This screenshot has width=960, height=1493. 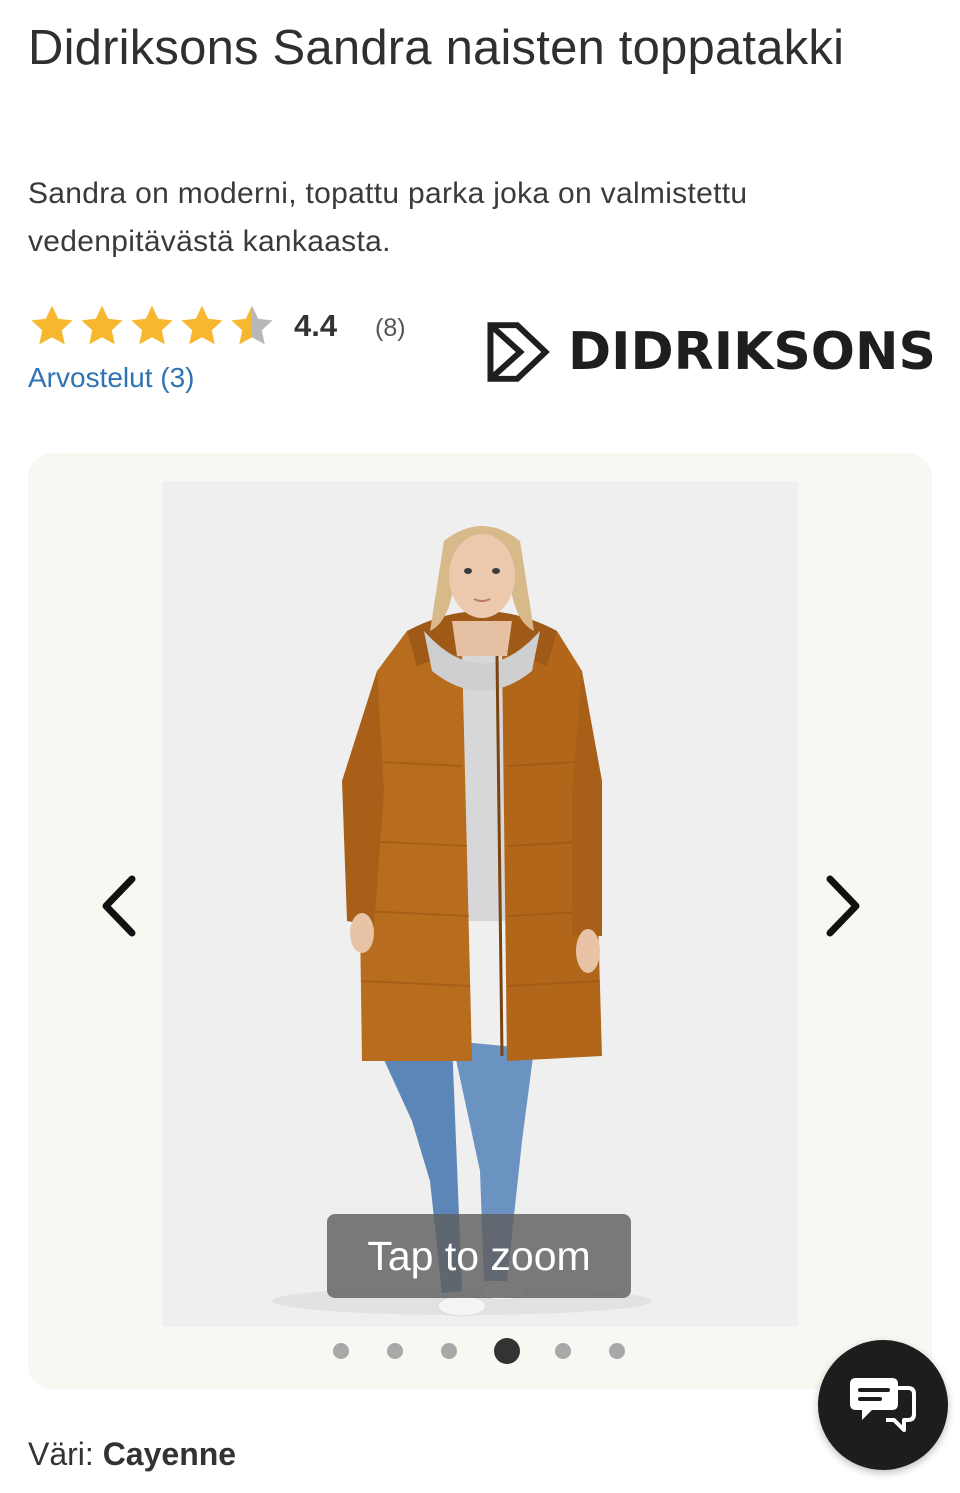 I want to click on chevron-right-icon, so click(x=843, y=906).